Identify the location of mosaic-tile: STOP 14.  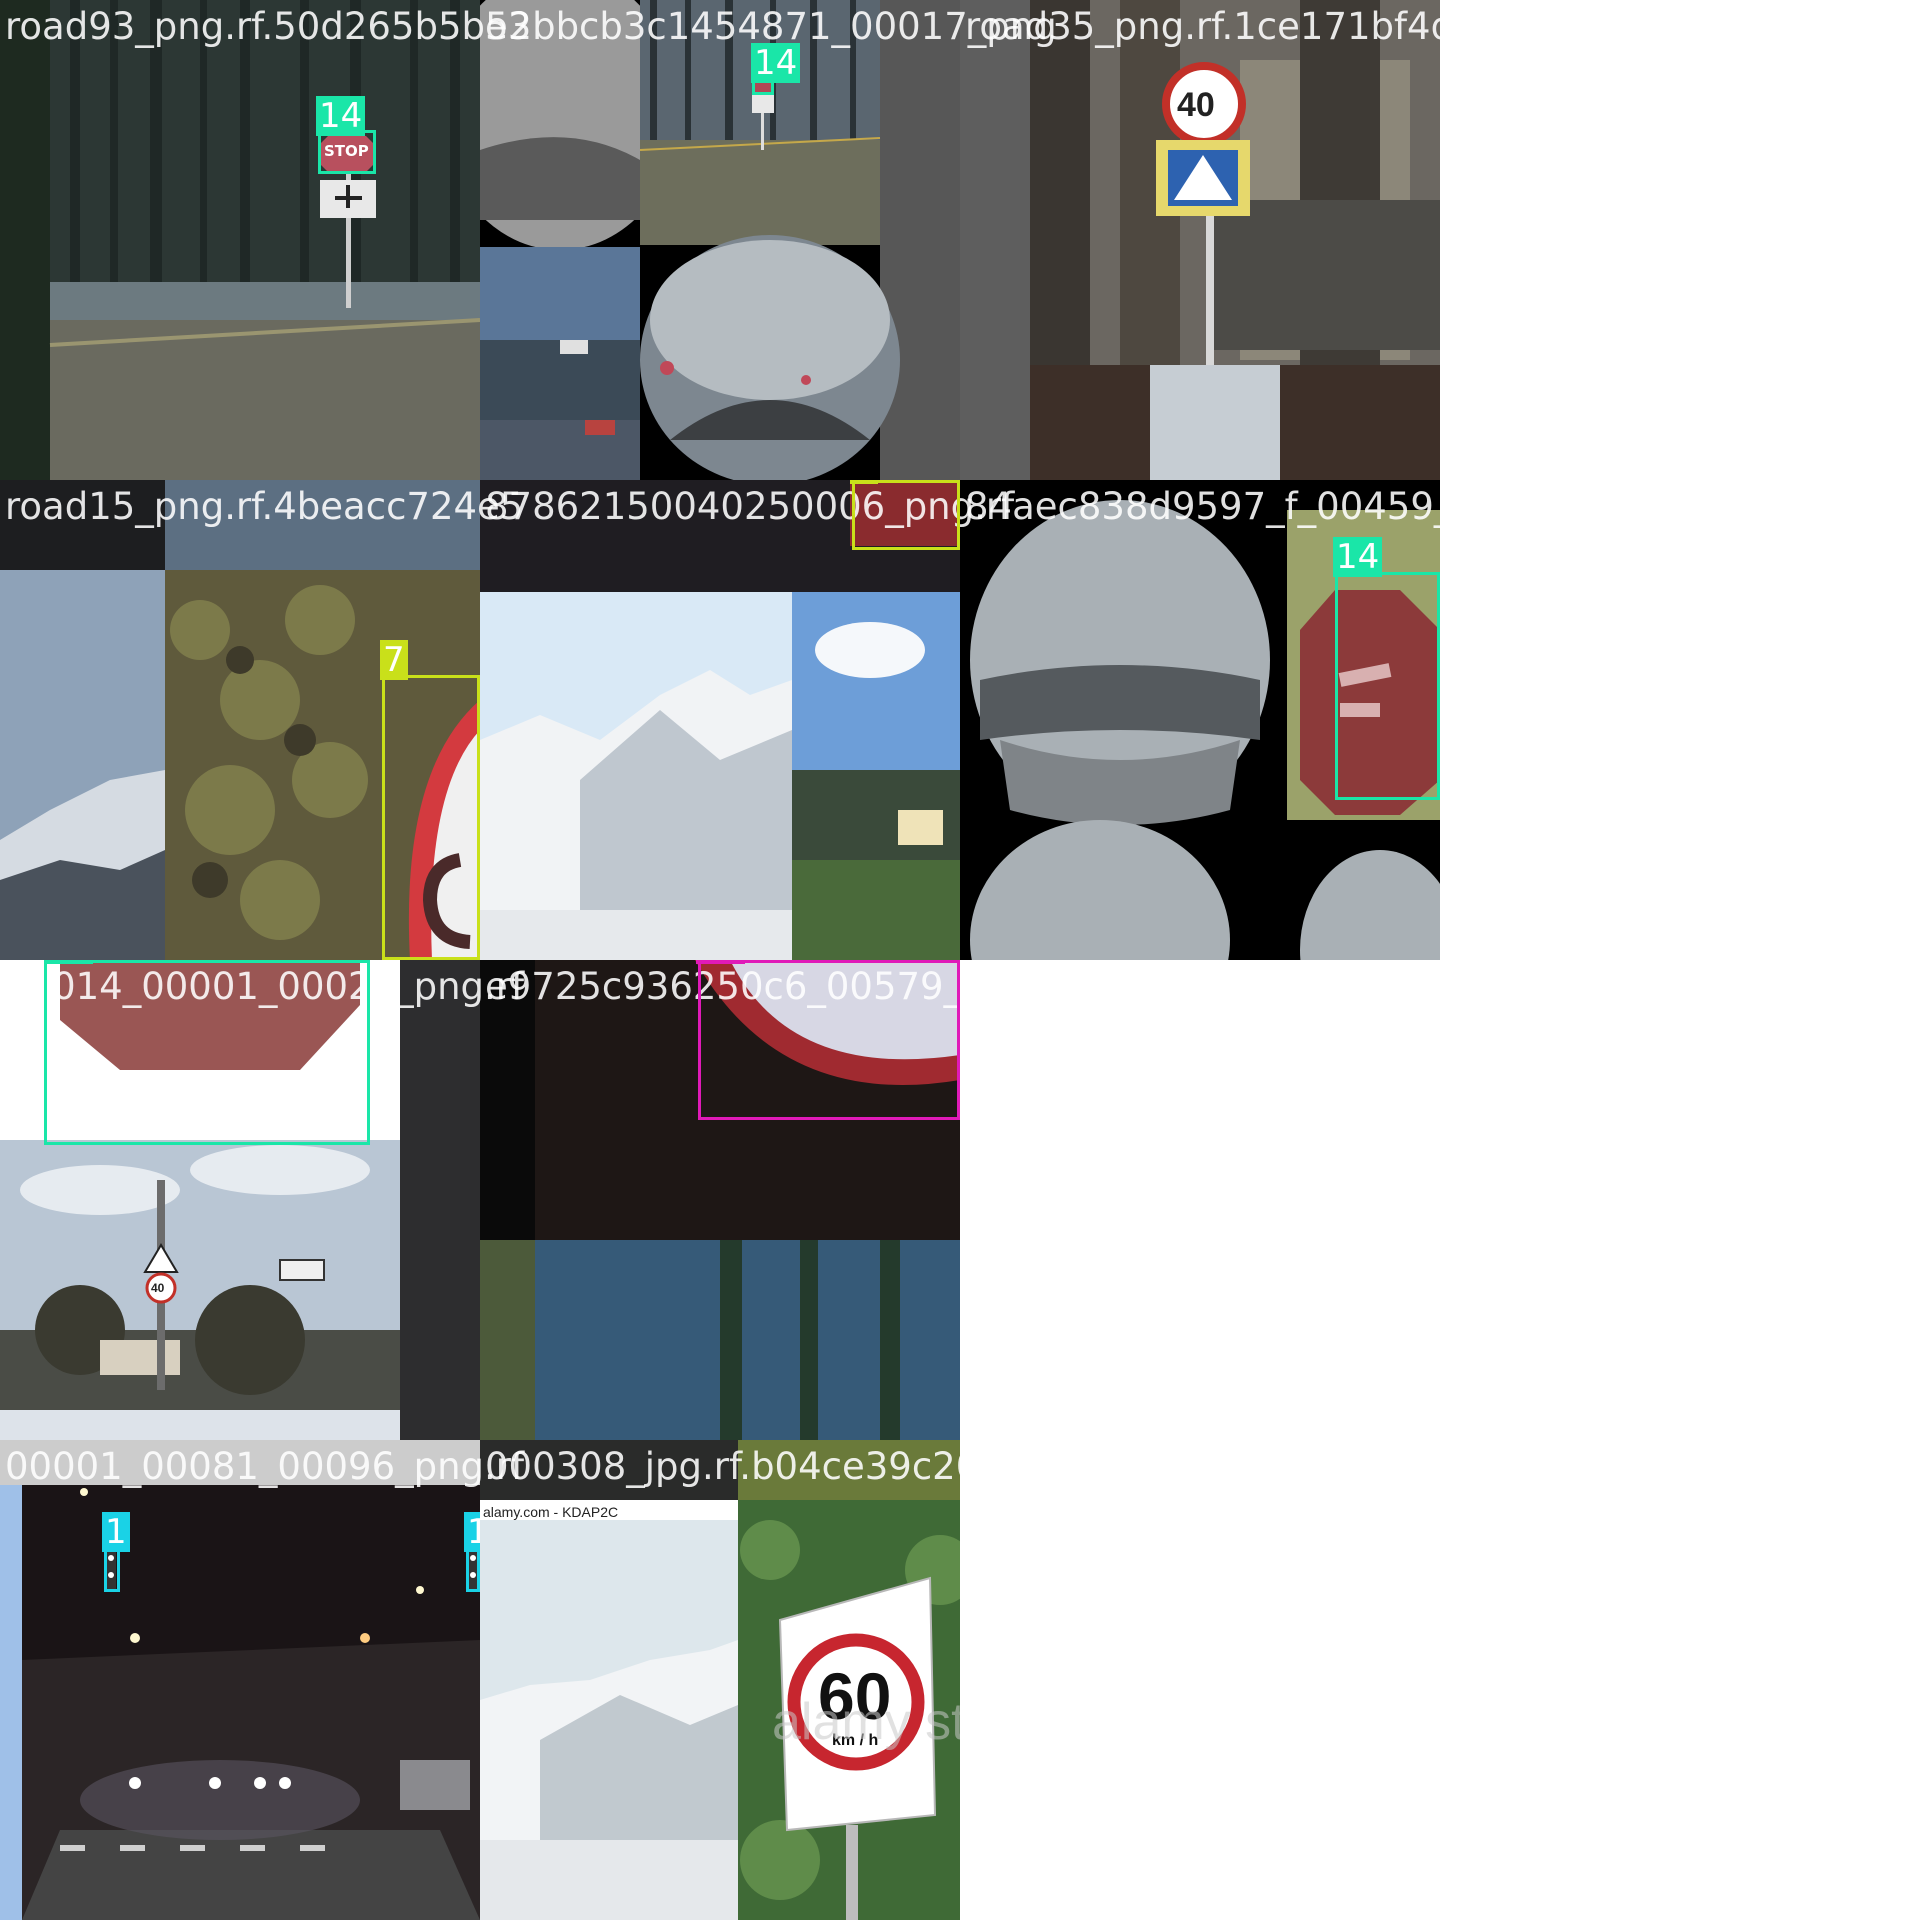
(240, 240).